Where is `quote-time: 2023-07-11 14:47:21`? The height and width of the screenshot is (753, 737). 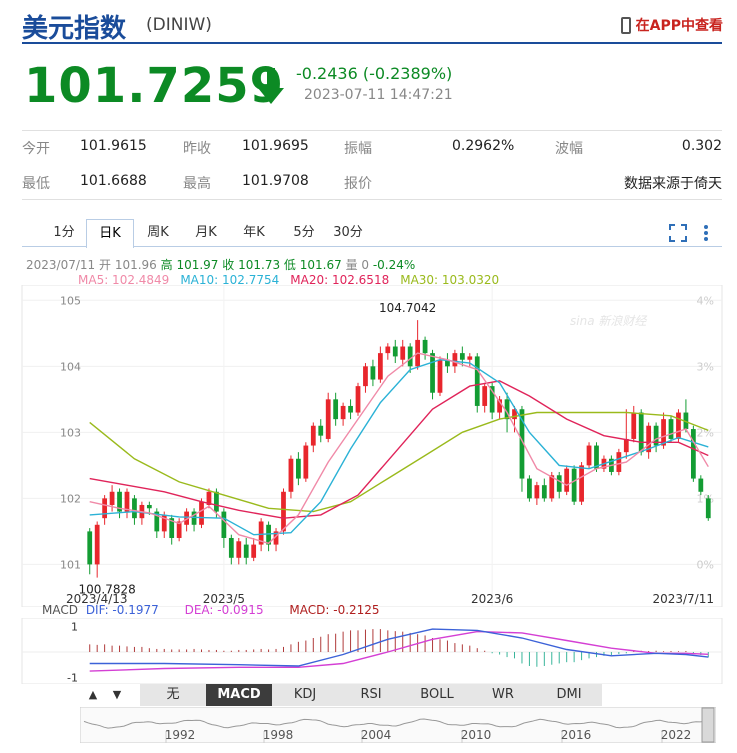
quote-time: 2023-07-11 14:47:21 is located at coordinates (378, 95).